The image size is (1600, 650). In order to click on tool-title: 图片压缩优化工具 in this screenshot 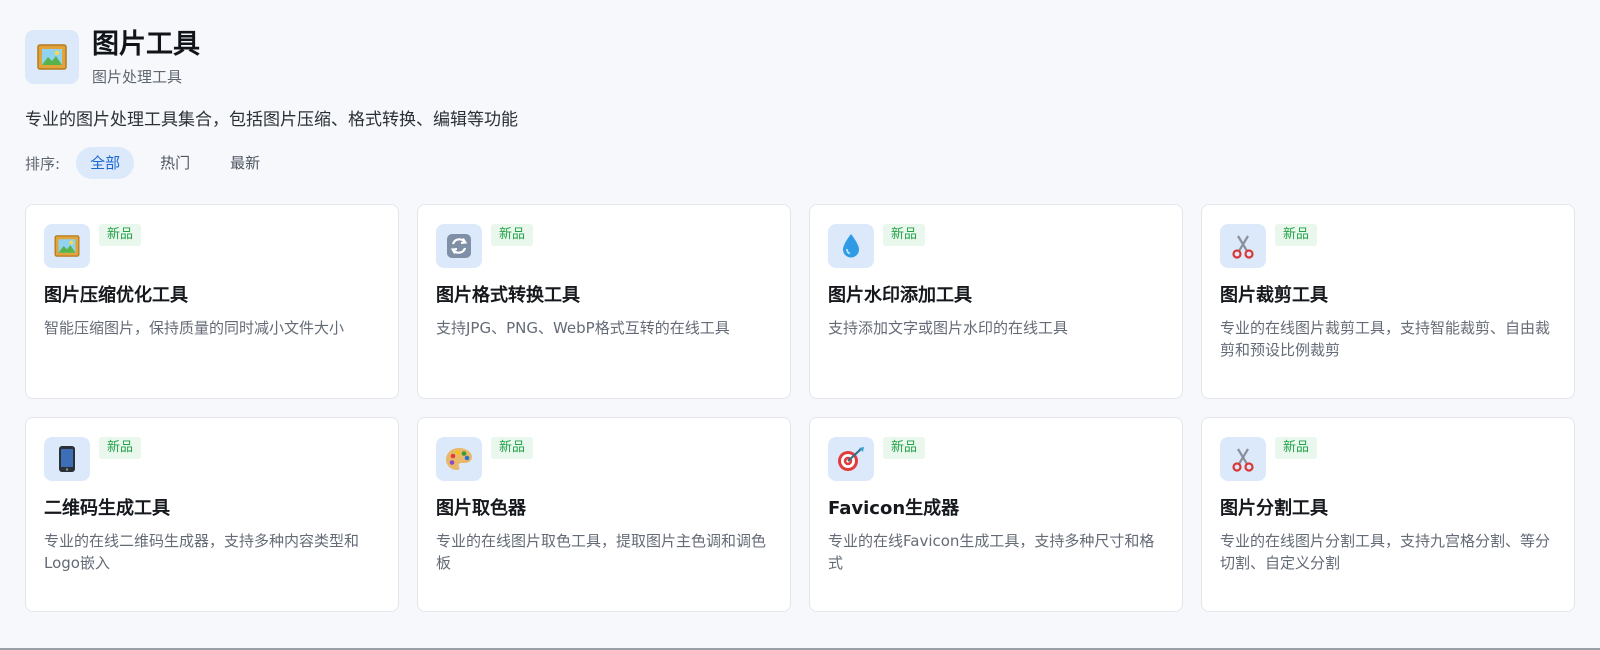, I will do `click(116, 295)`.